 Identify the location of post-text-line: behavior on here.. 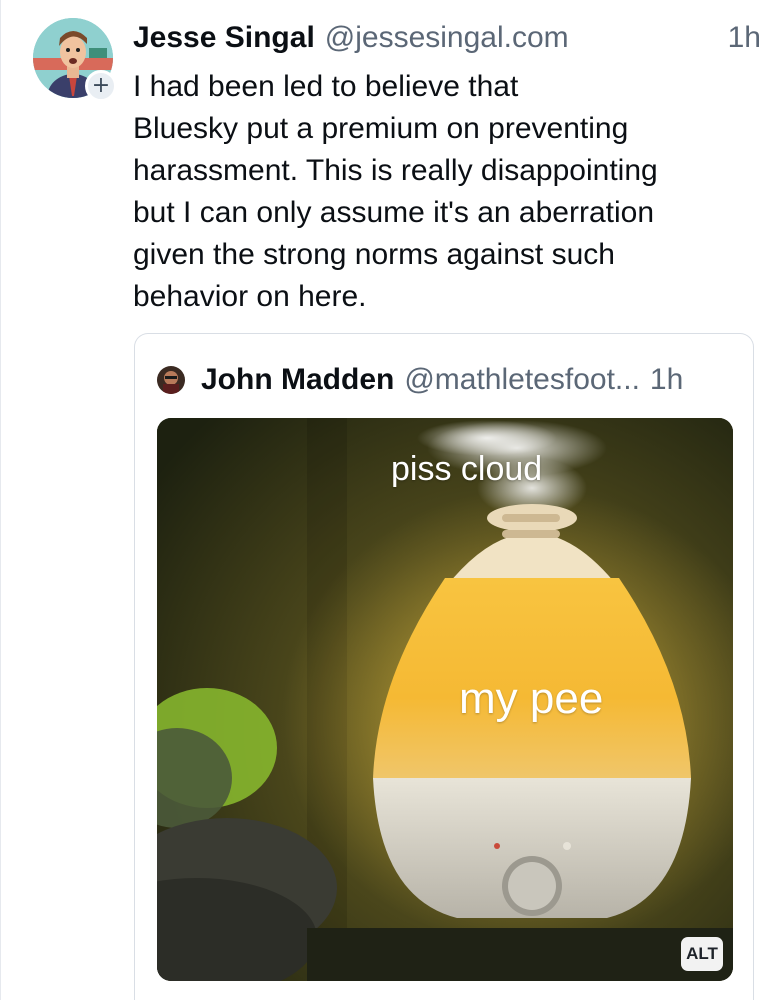
(250, 296).